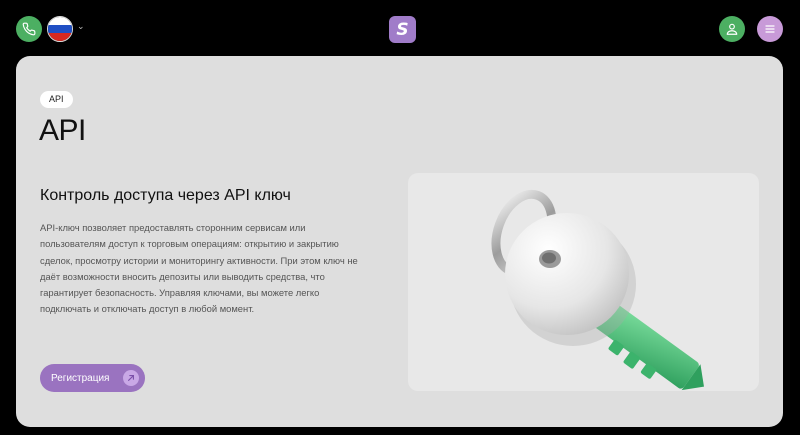 The height and width of the screenshot is (435, 800). I want to click on user-account-button, so click(732, 29).